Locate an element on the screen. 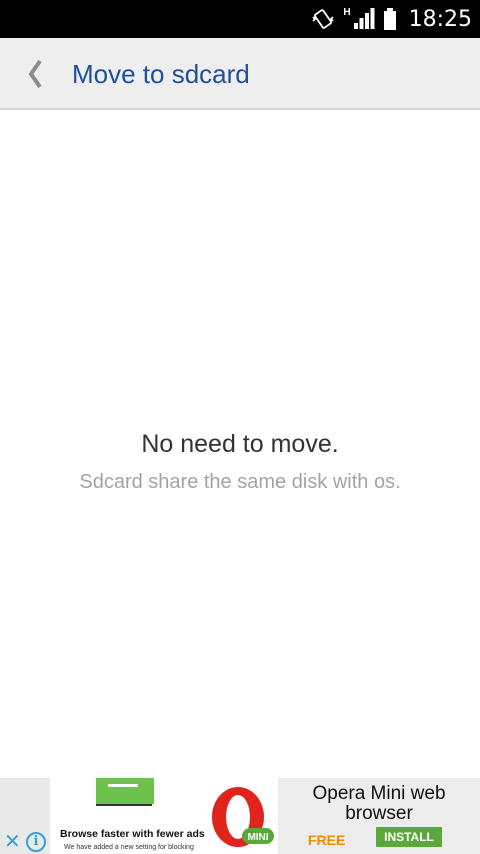 Image resolution: width=480 pixels, height=854 pixels. install-button: INSTALL is located at coordinates (409, 837).